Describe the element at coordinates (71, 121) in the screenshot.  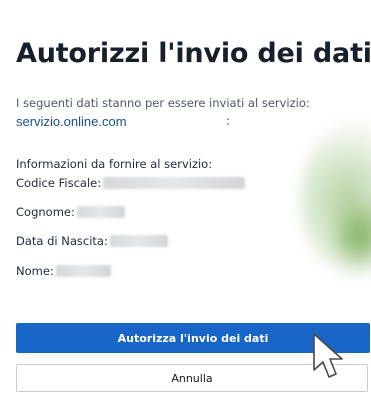
I see `service-name: servizio.online.com` at that location.